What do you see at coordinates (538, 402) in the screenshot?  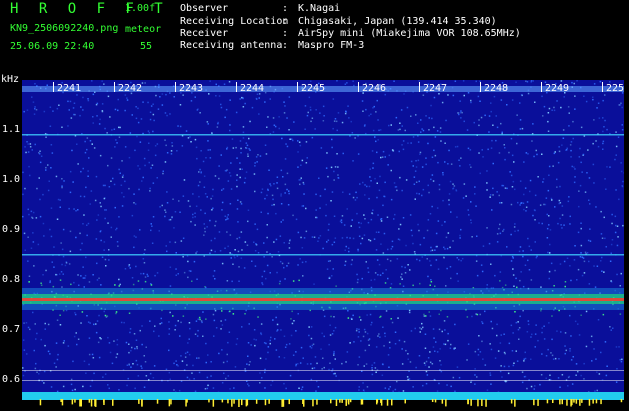 I see `bottom-strip-mark` at bounding box center [538, 402].